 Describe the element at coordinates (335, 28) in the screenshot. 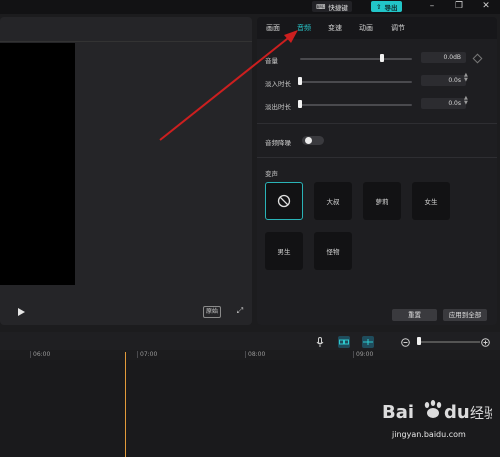

I see `tab-speed: 变速` at that location.